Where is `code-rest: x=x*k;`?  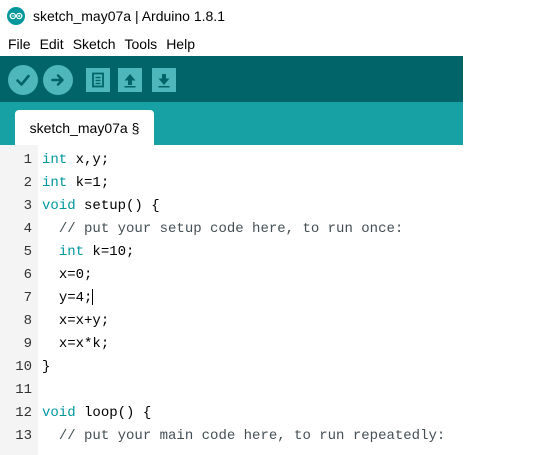
code-rest: x=x*k; is located at coordinates (84, 344).